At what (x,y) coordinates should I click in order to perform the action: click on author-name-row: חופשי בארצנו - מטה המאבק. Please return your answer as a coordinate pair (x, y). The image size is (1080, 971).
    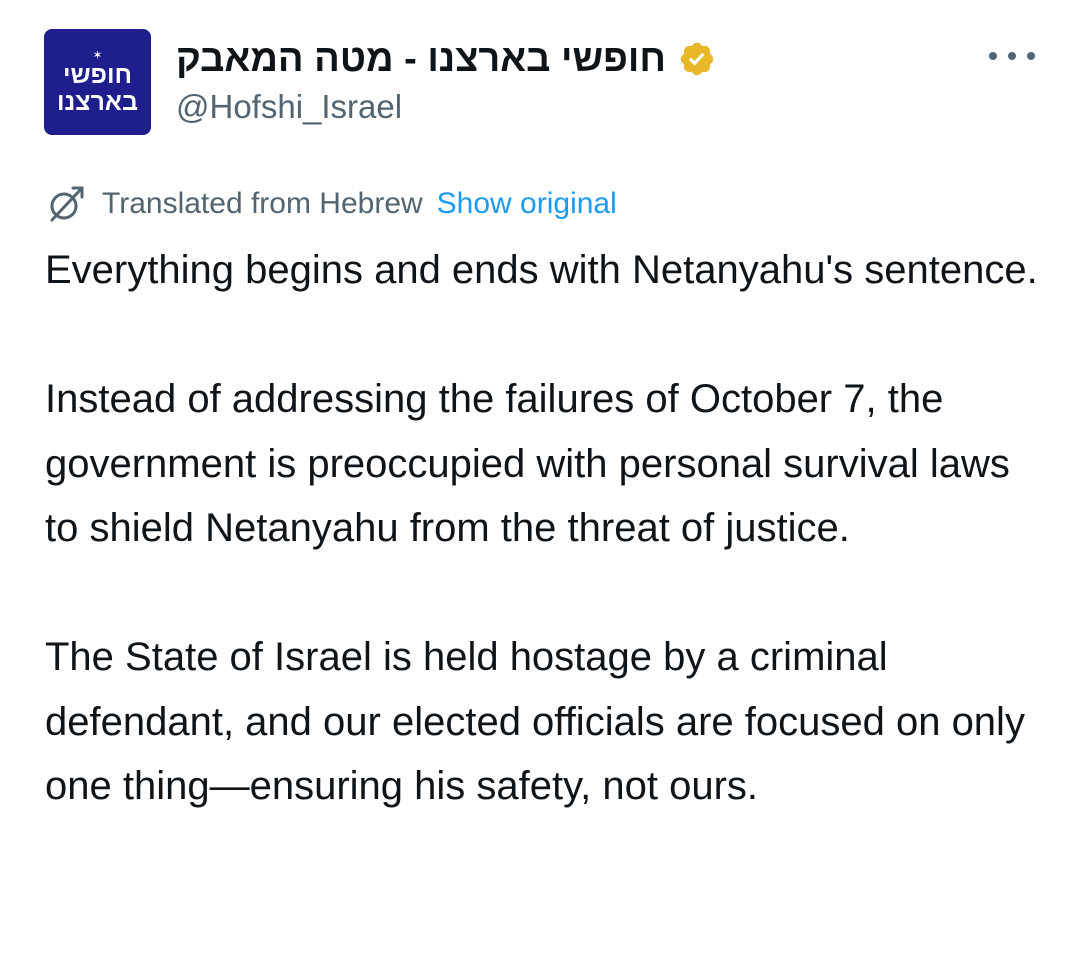
    Looking at the image, I should click on (446, 59).